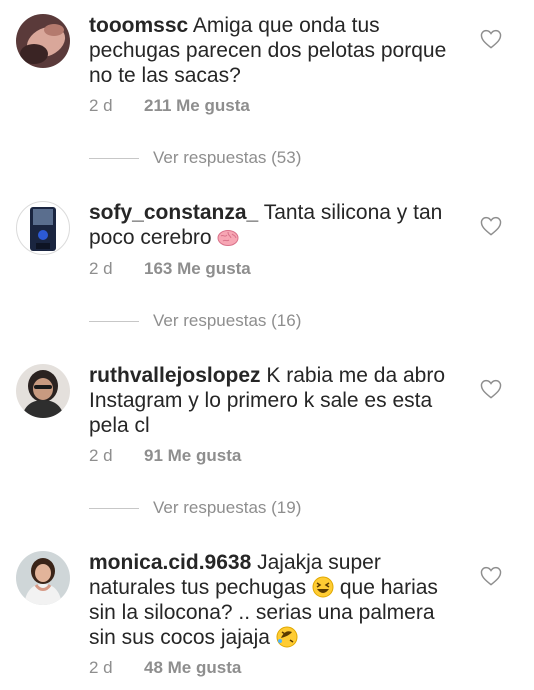  What do you see at coordinates (170, 562) in the screenshot?
I see `comment-username: monica.cid.9638` at bounding box center [170, 562].